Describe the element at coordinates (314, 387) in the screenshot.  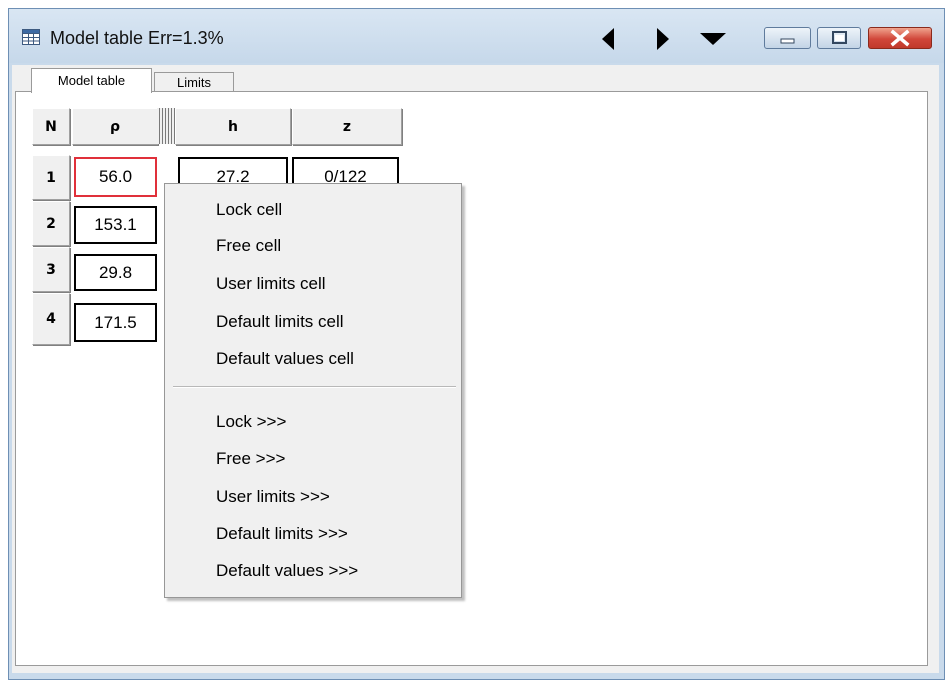
I see `menu-separator` at that location.